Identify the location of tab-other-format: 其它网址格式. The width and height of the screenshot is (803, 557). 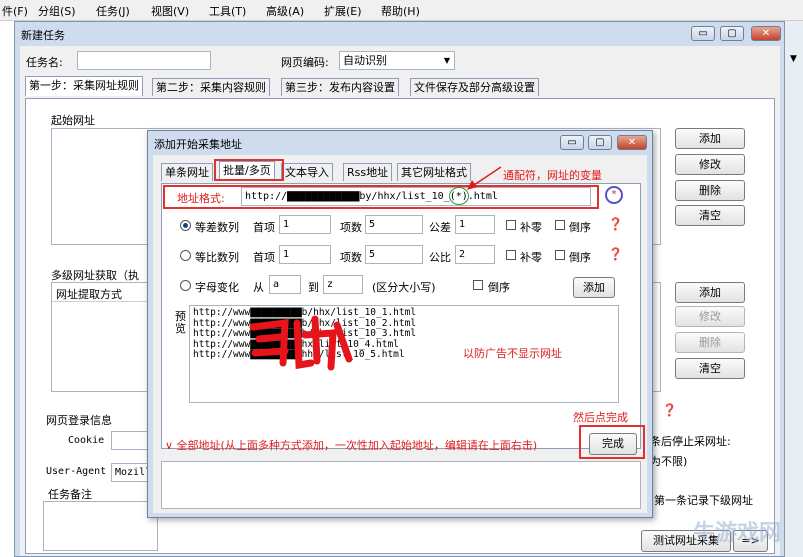
(434, 172).